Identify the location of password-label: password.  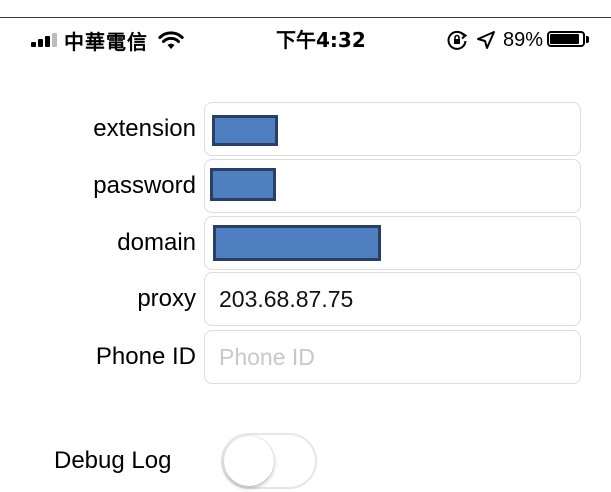
(144, 185).